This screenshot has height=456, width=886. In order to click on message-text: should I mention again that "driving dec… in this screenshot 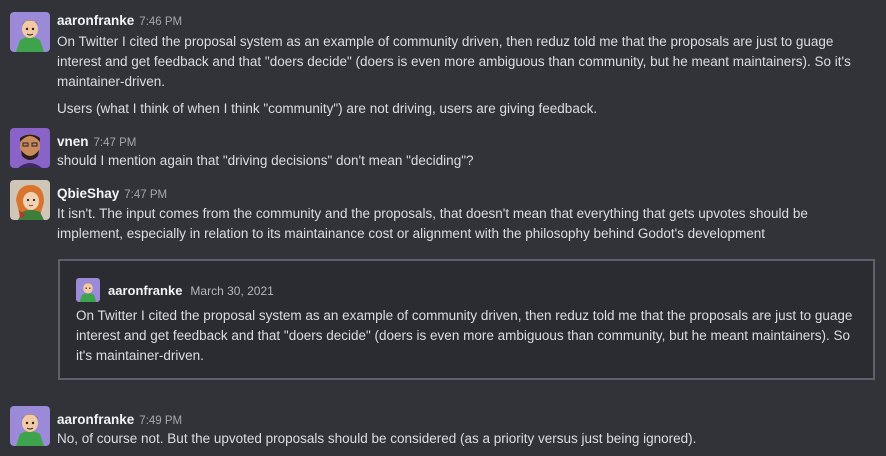, I will do `click(265, 160)`.